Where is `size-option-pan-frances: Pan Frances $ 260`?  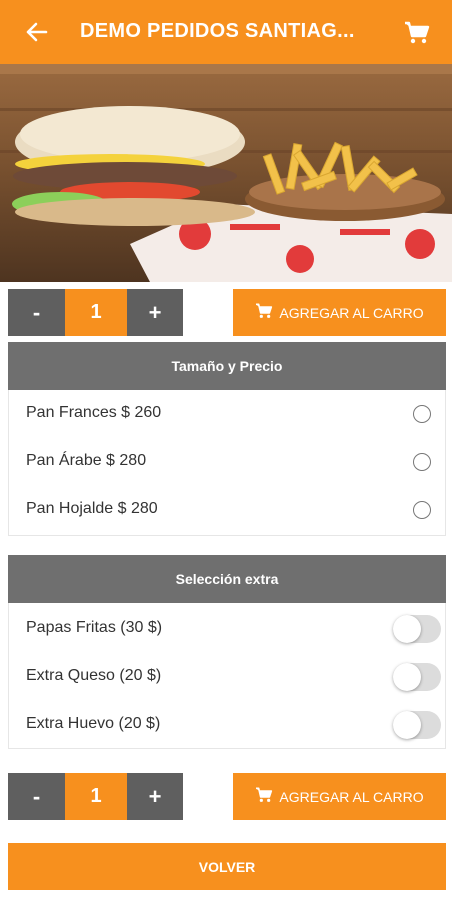 size-option-pan-frances: Pan Frances $ 260 is located at coordinates (228, 414).